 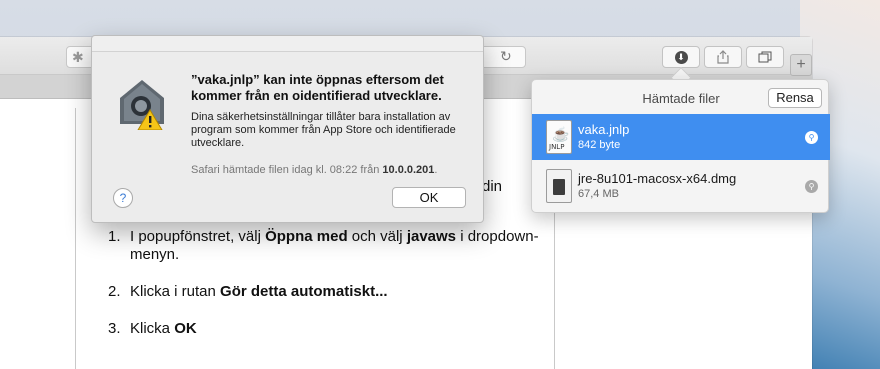 What do you see at coordinates (123, 198) in the screenshot?
I see `help-button: ?` at bounding box center [123, 198].